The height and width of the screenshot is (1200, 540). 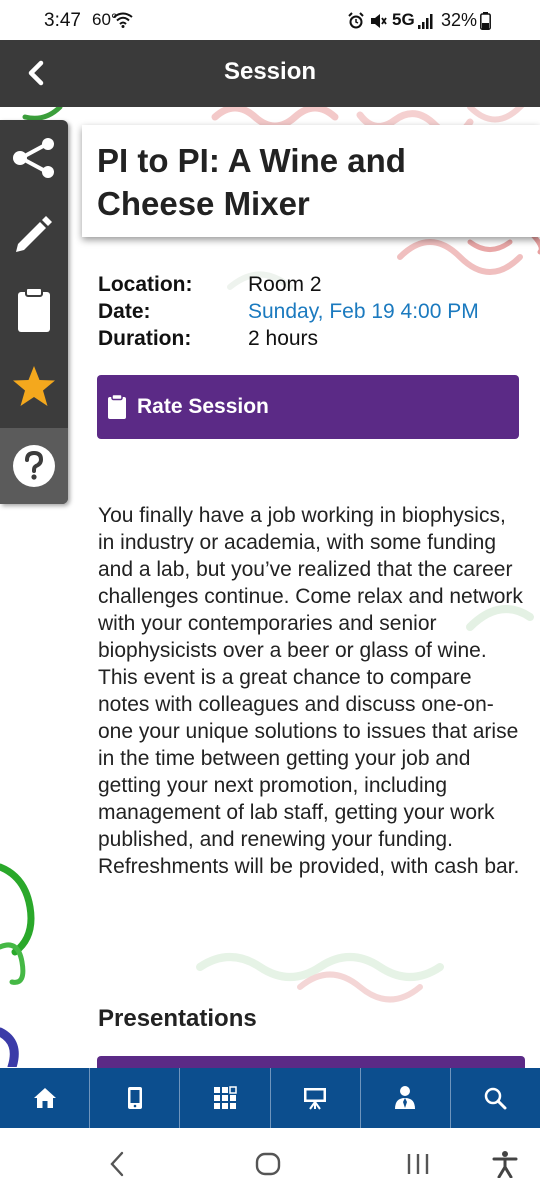 I want to click on app-header: Session, so click(x=270, y=73).